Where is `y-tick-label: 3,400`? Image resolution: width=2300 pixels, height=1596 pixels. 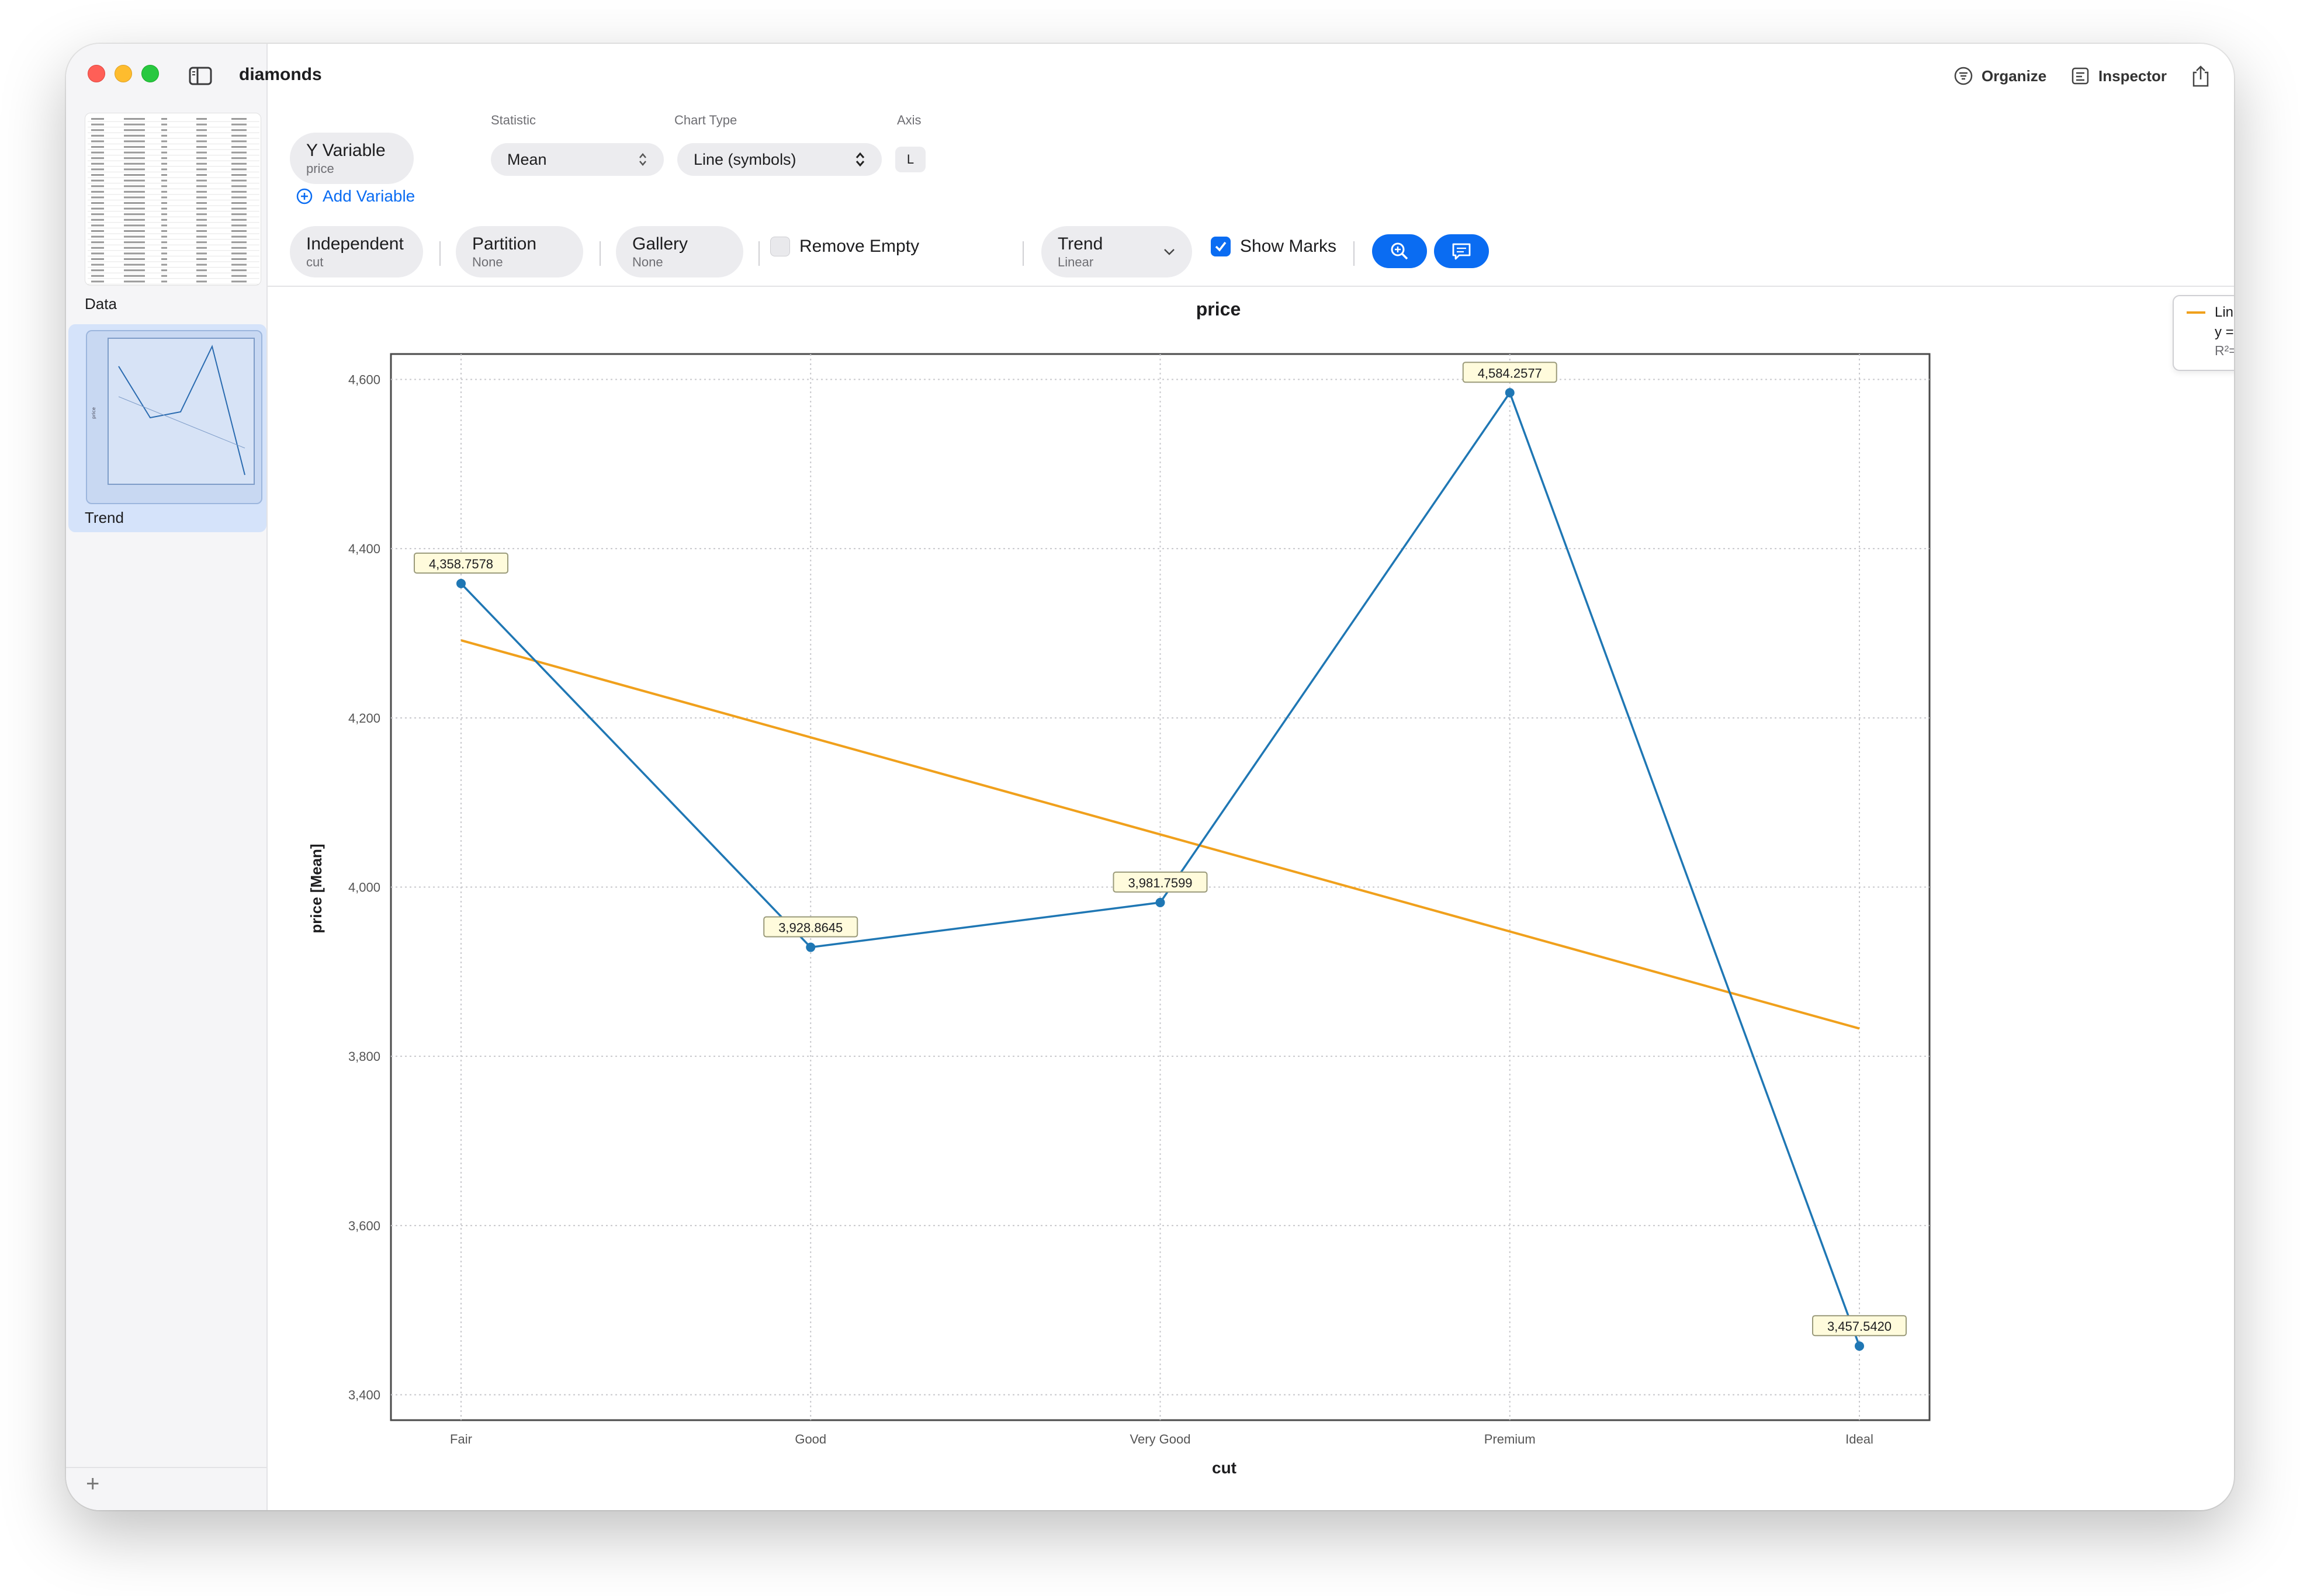
y-tick-label: 3,400 is located at coordinates (364, 1395).